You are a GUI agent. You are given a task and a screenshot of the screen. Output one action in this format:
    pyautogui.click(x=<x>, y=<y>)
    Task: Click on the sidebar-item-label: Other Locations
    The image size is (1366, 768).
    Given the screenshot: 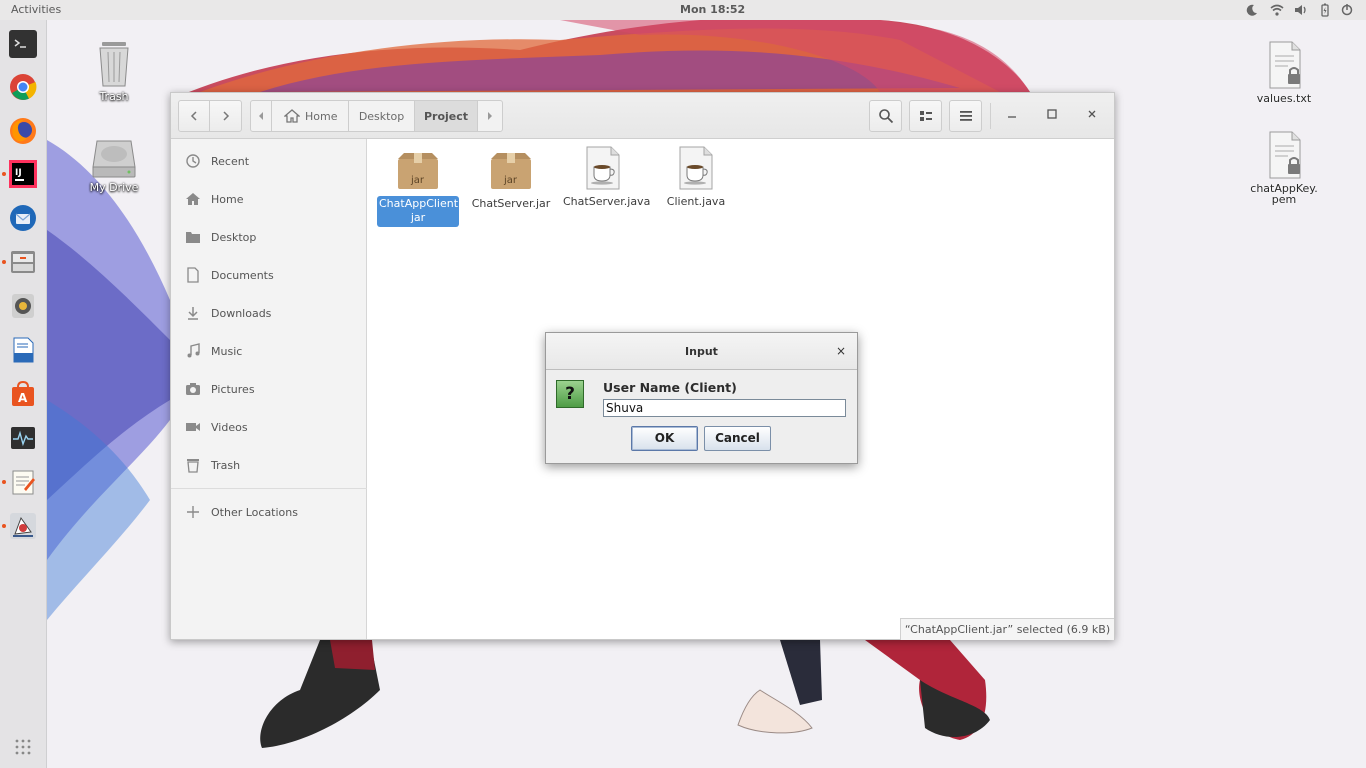 What is the action you would take?
    pyautogui.click(x=254, y=512)
    